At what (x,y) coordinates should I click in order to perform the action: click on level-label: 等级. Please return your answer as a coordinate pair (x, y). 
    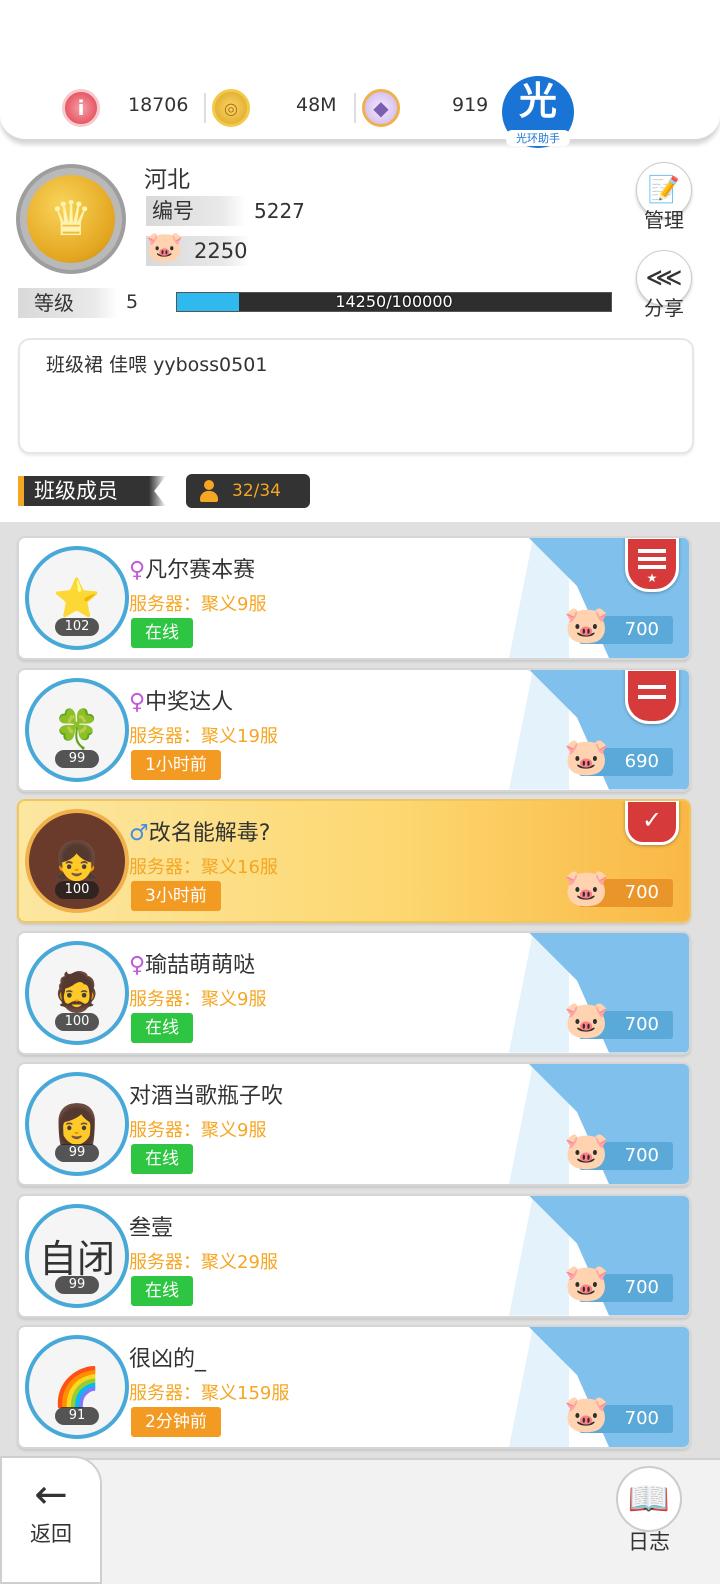
    Looking at the image, I should click on (68, 303).